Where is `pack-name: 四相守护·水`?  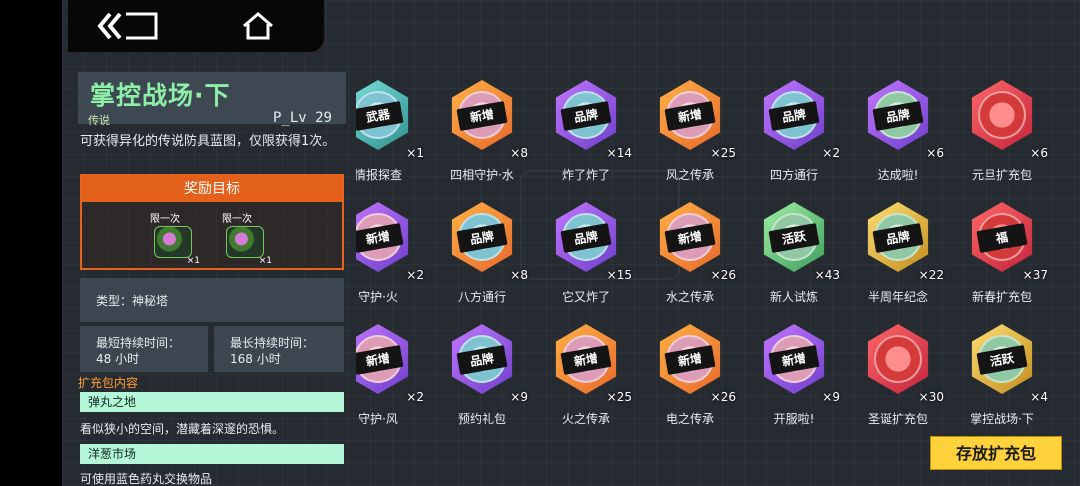
pack-name: 四相守护·水 is located at coordinates (482, 175).